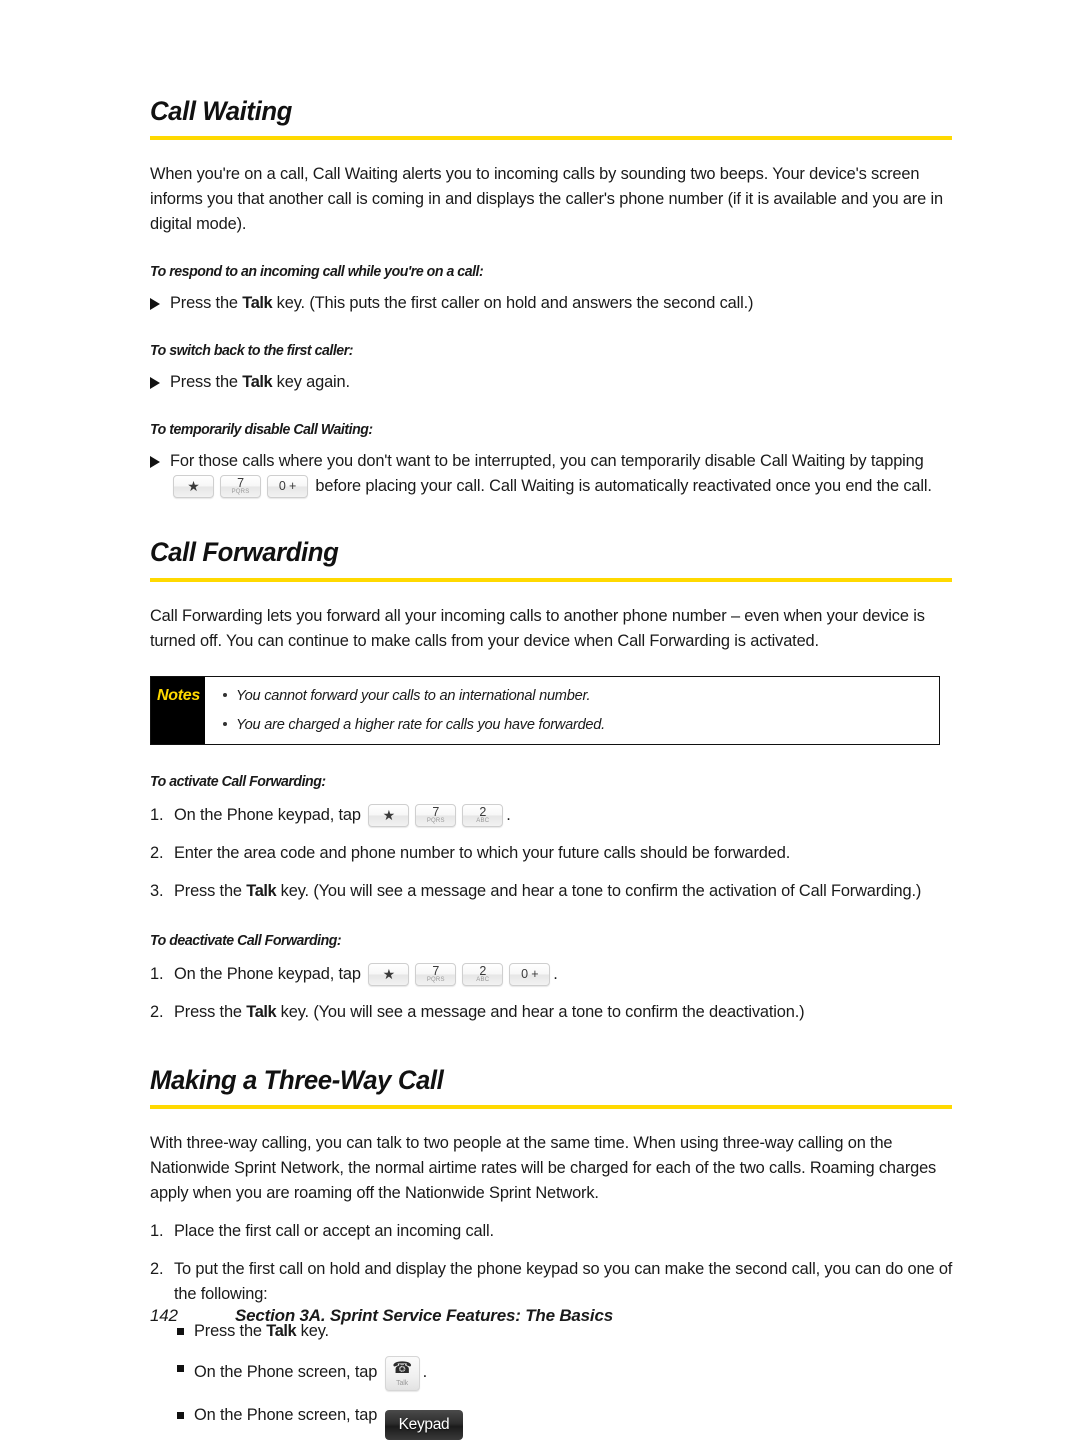  Describe the element at coordinates (244, 552) in the screenshot. I see `page-title-call-forwarding: Call Forwarding` at that location.